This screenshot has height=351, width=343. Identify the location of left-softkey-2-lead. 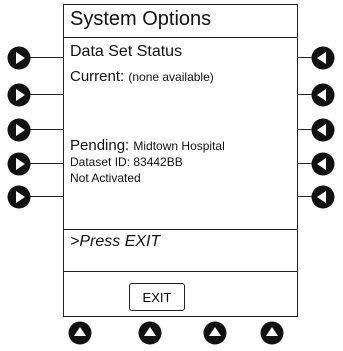
(46, 94).